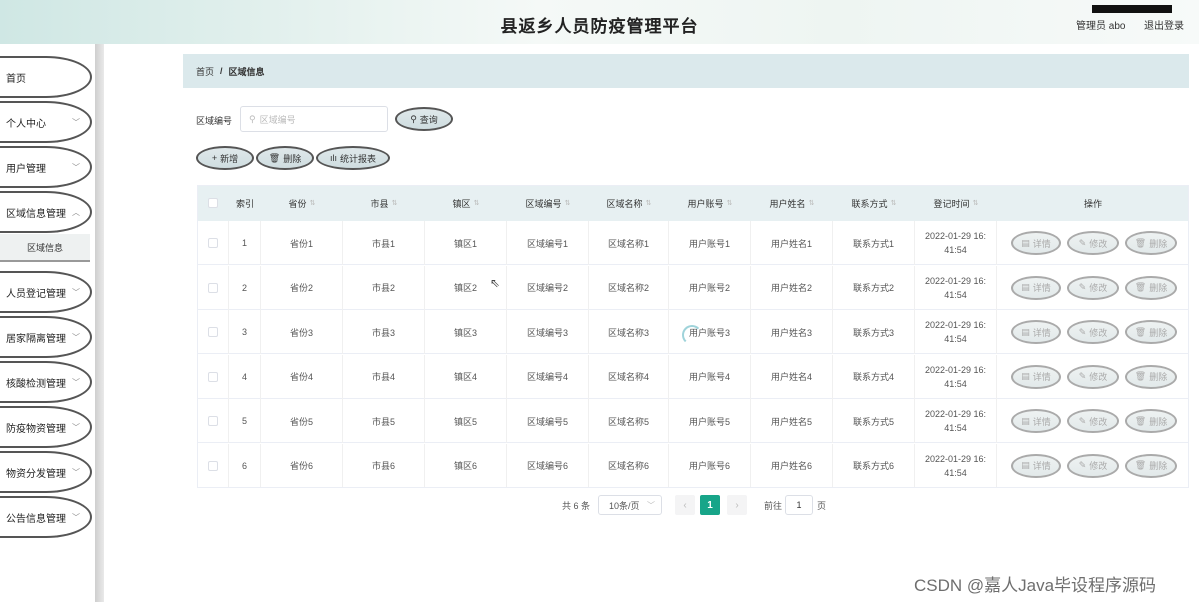 This screenshot has height=602, width=1199. Describe the element at coordinates (710, 465) in the screenshot. I see `table-cell: 用户账号6` at that location.